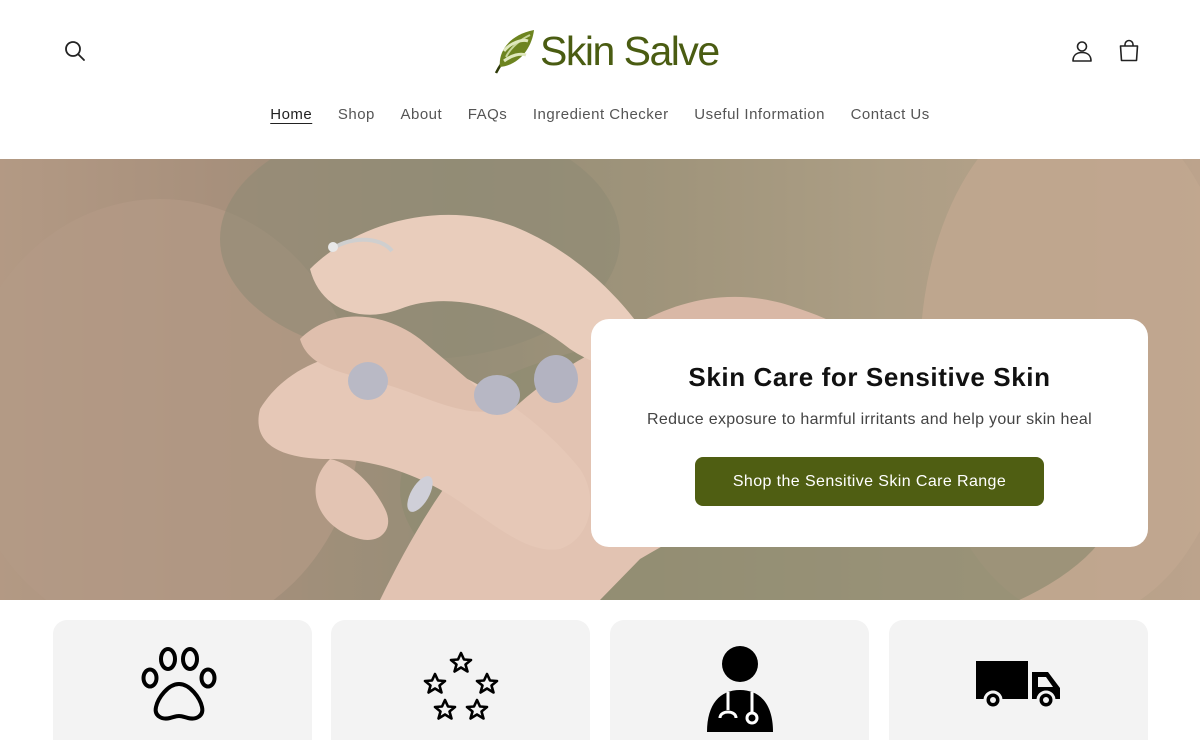 The width and height of the screenshot is (1200, 740). Describe the element at coordinates (178, 684) in the screenshot. I see `paw-icon` at that location.